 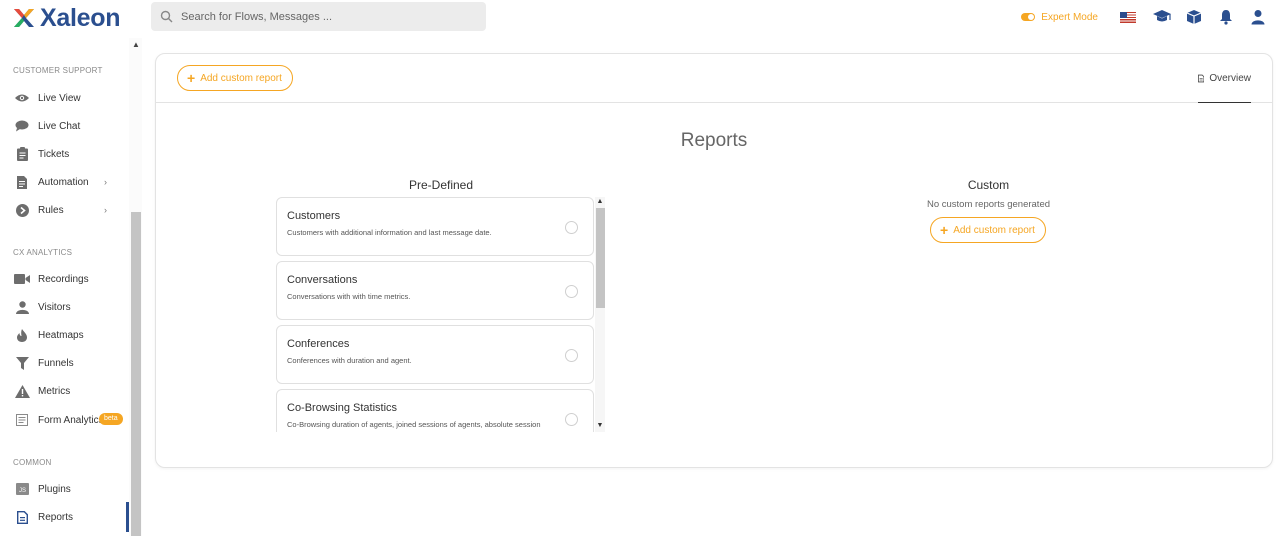 I want to click on sidebar-item-label: Automation, so click(x=63, y=182).